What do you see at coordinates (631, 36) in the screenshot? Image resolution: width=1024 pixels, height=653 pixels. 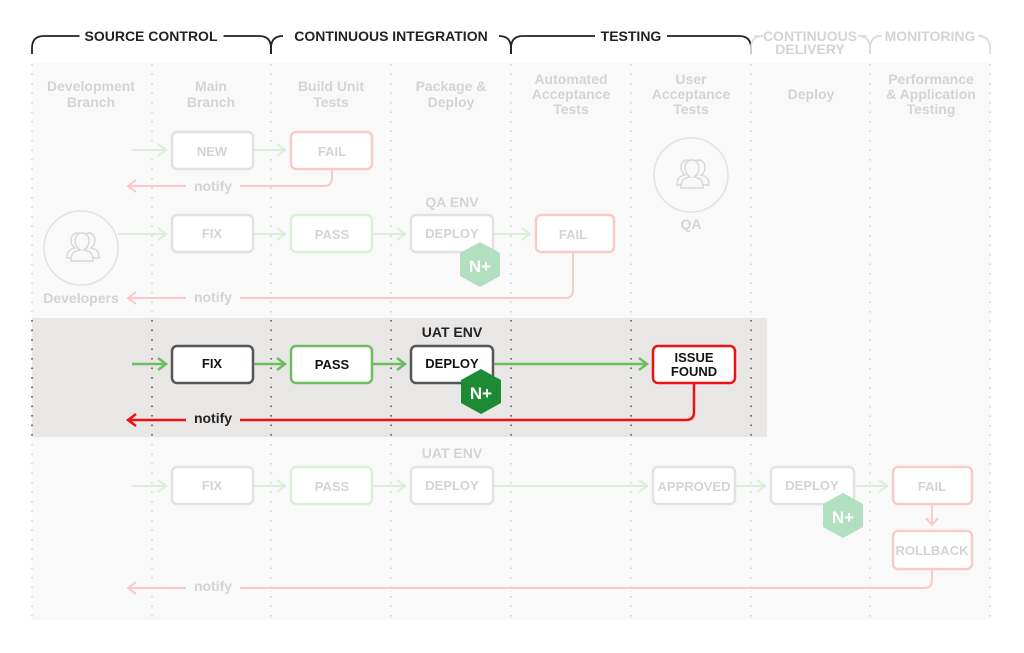 I see `phase-testing: TESTING` at bounding box center [631, 36].